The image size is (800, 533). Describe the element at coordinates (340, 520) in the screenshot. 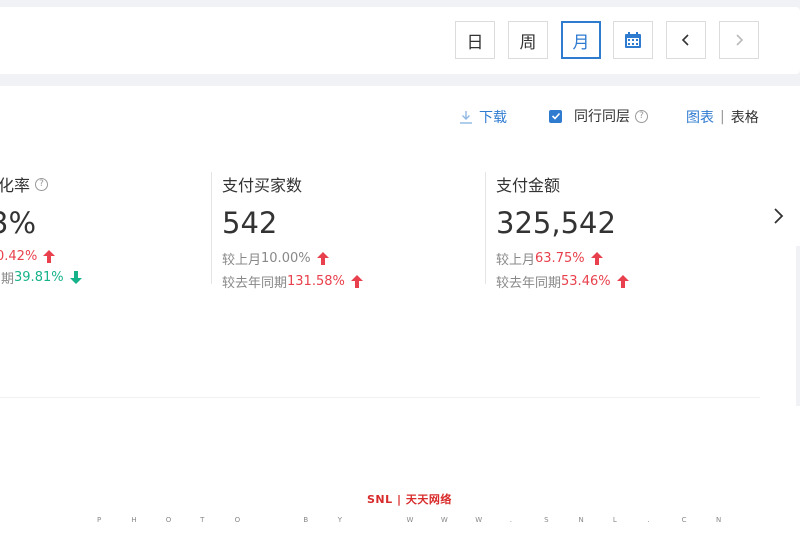

I see `watermark-letter: Y` at that location.